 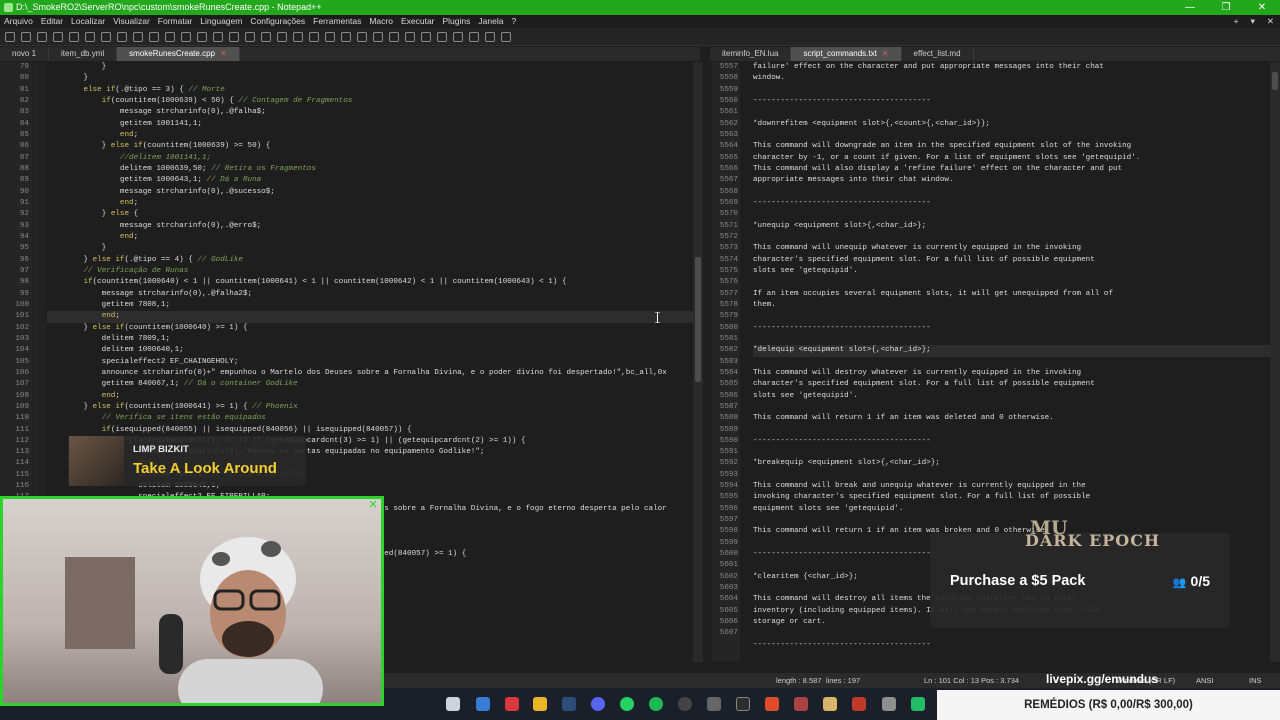 What do you see at coordinates (370, 226) in the screenshot?
I see `code-line: message strcharinfo(0),.@erro$;` at bounding box center [370, 226].